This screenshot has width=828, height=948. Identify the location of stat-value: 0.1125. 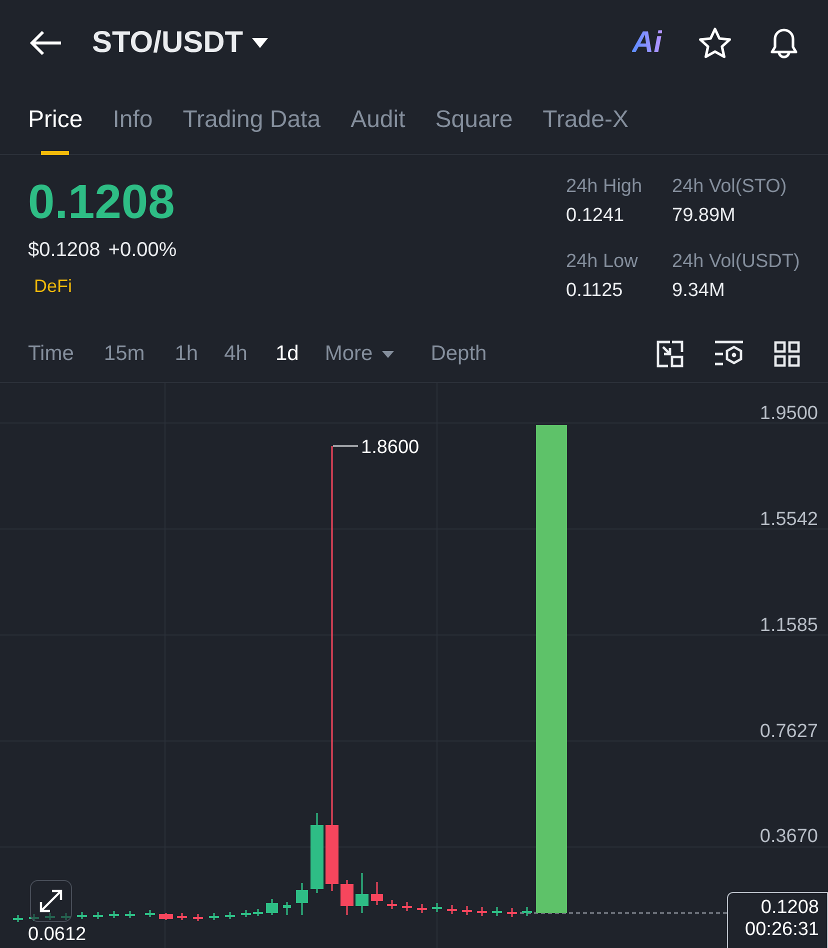
(595, 290).